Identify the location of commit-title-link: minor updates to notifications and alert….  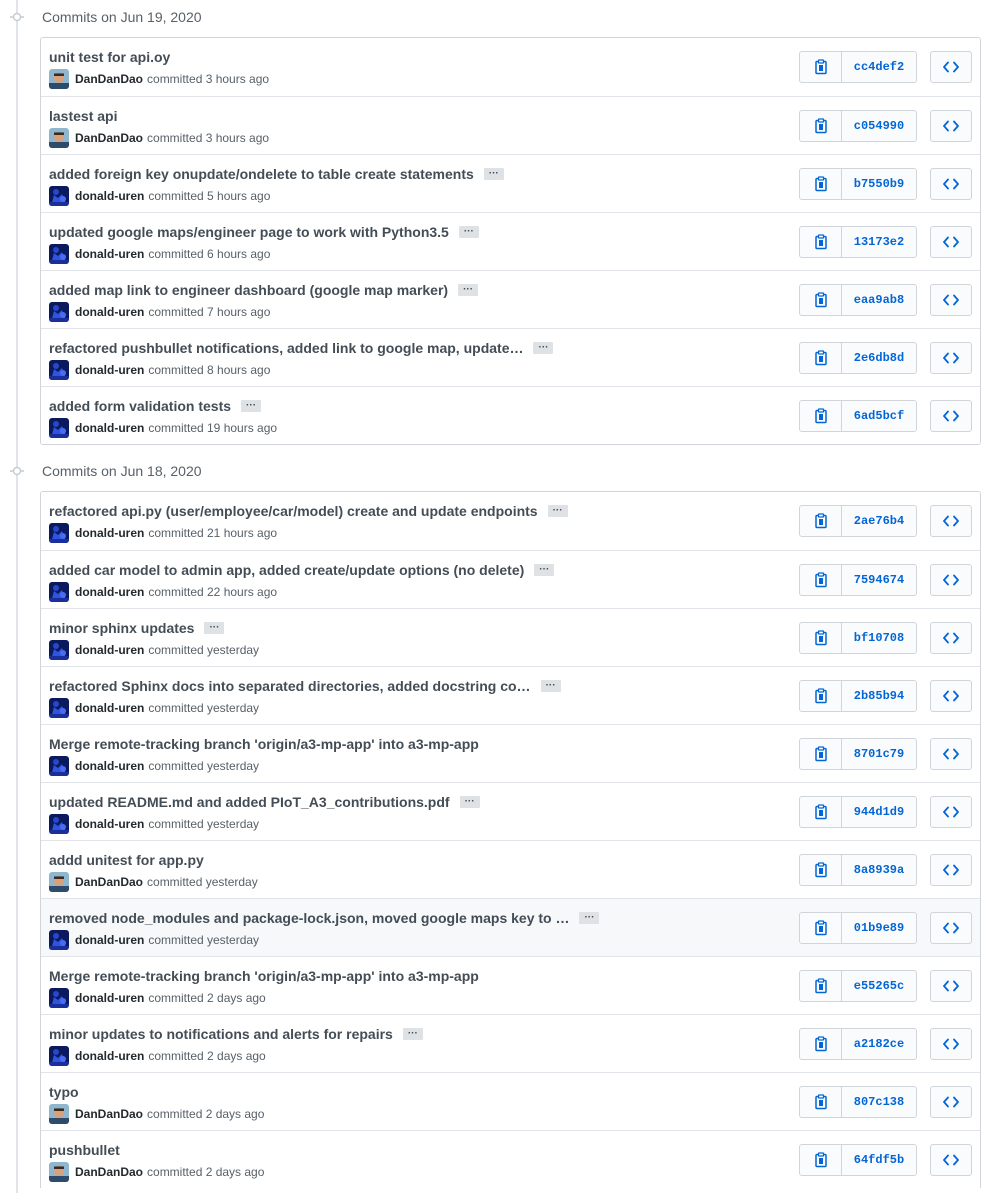
(221, 1034).